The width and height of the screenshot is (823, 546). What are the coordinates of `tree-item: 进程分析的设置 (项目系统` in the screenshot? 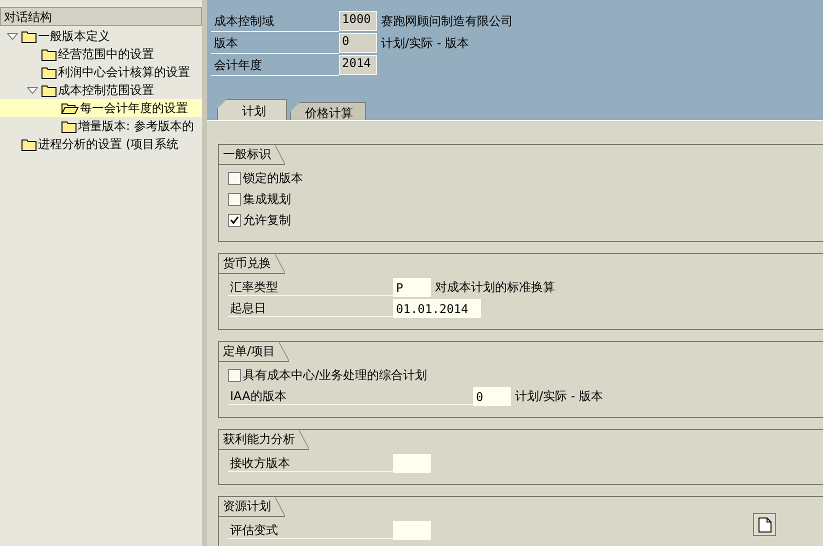 It's located at (101, 144).